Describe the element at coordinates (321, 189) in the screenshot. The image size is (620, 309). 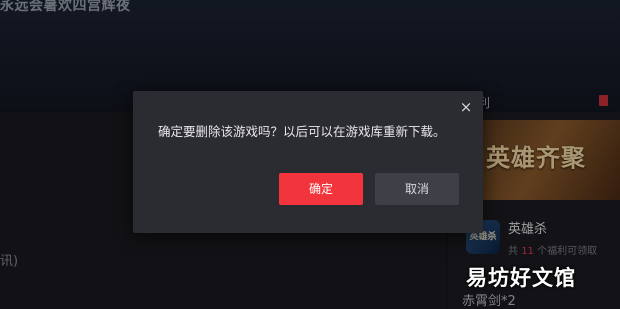
I see `confirm-button: 确定` at that location.